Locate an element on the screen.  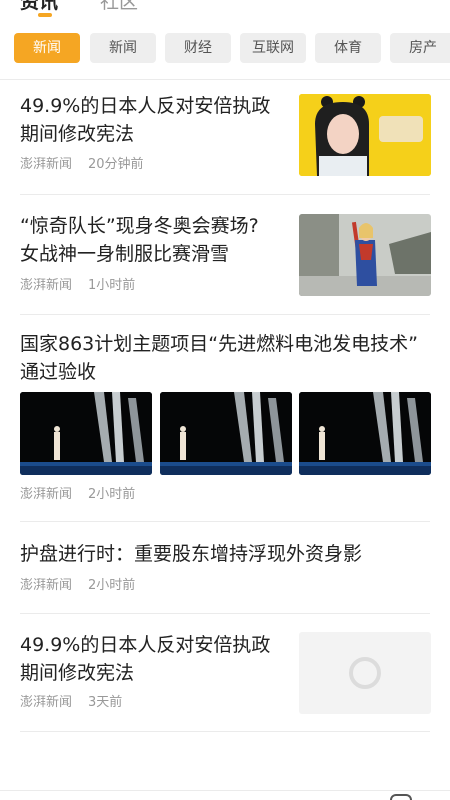
category-bar: 新闻 新闻 财经 互联网 体育 房产 is located at coordinates (225, 48).